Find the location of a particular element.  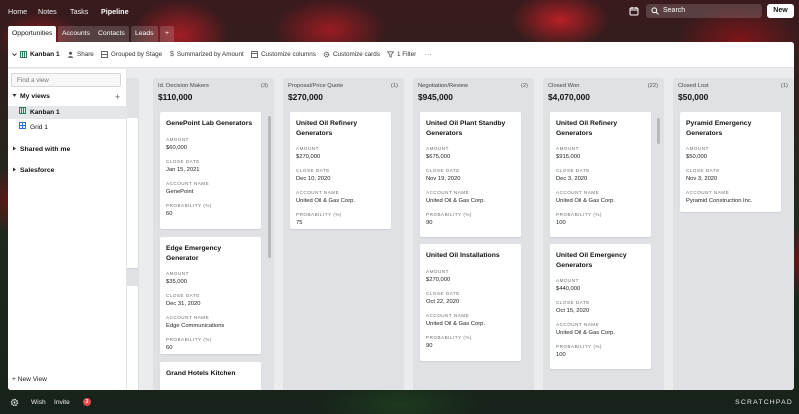

column-header: Closed Won (22) $4,070,000 is located at coordinates (603, 92).